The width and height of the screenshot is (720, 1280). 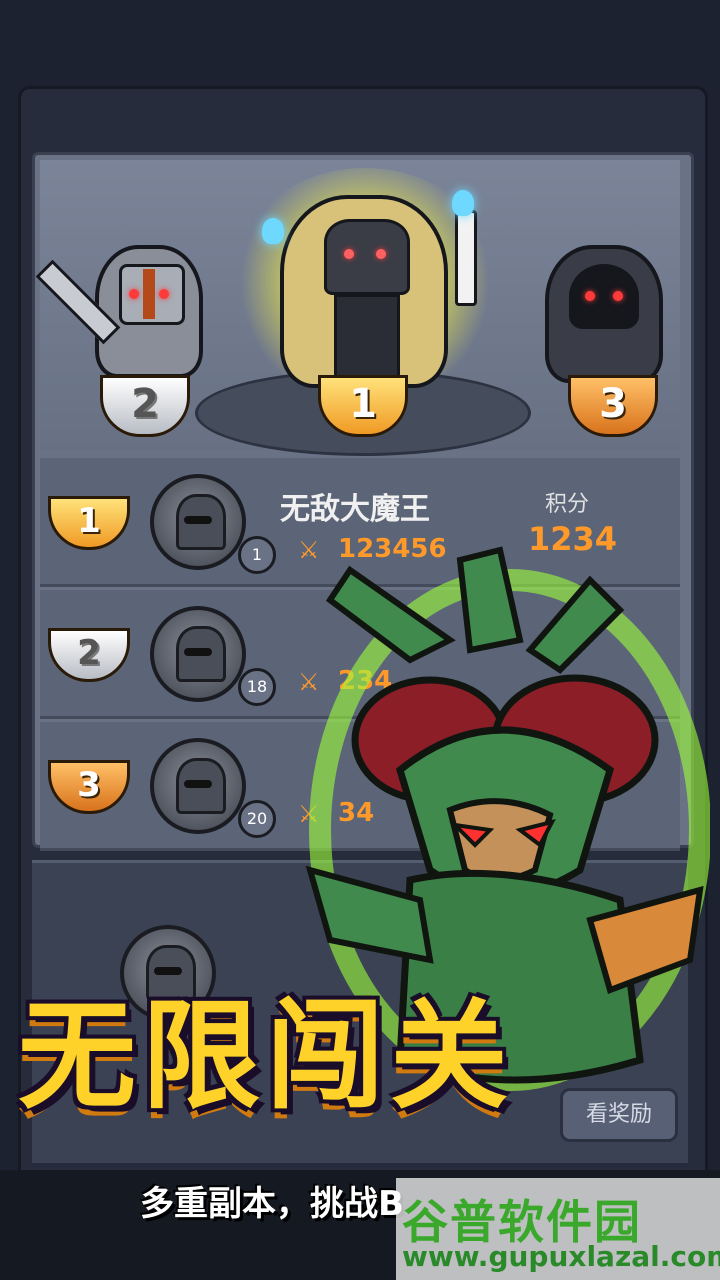 What do you see at coordinates (257, 555) in the screenshot?
I see `player-level: 1` at bounding box center [257, 555].